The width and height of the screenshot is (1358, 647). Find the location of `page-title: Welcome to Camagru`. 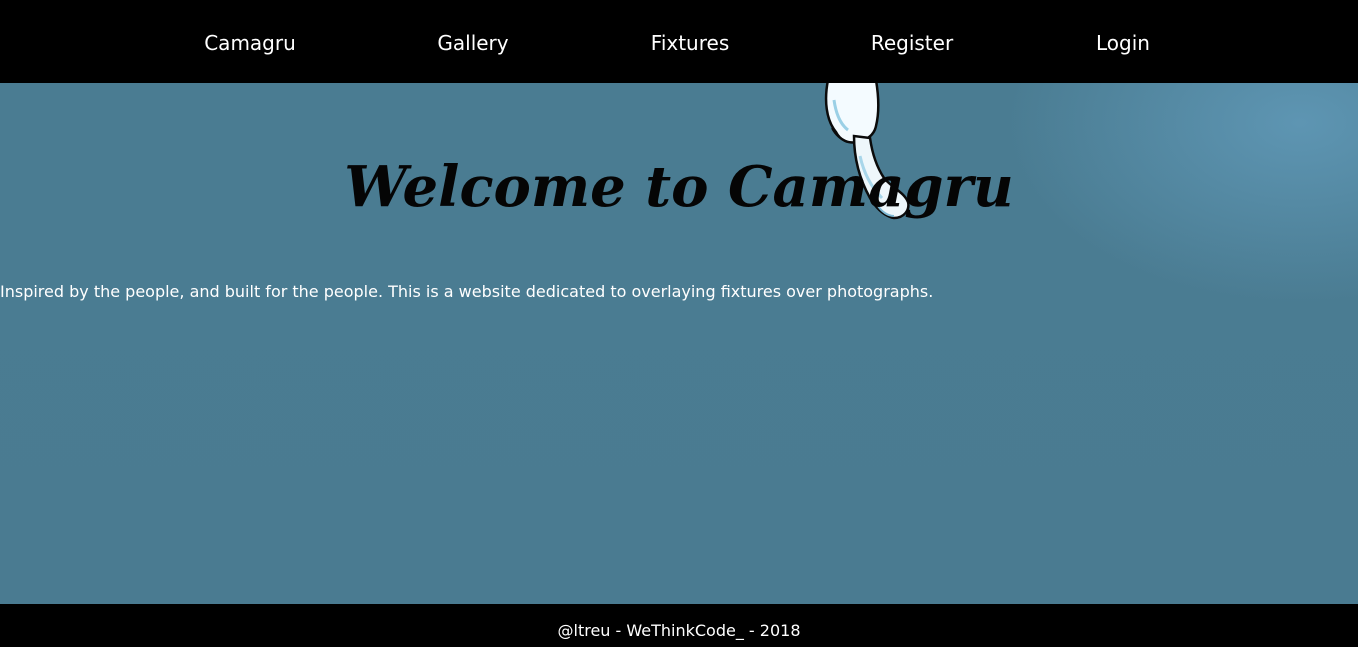

page-title: Welcome to Camagru is located at coordinates (679, 187).